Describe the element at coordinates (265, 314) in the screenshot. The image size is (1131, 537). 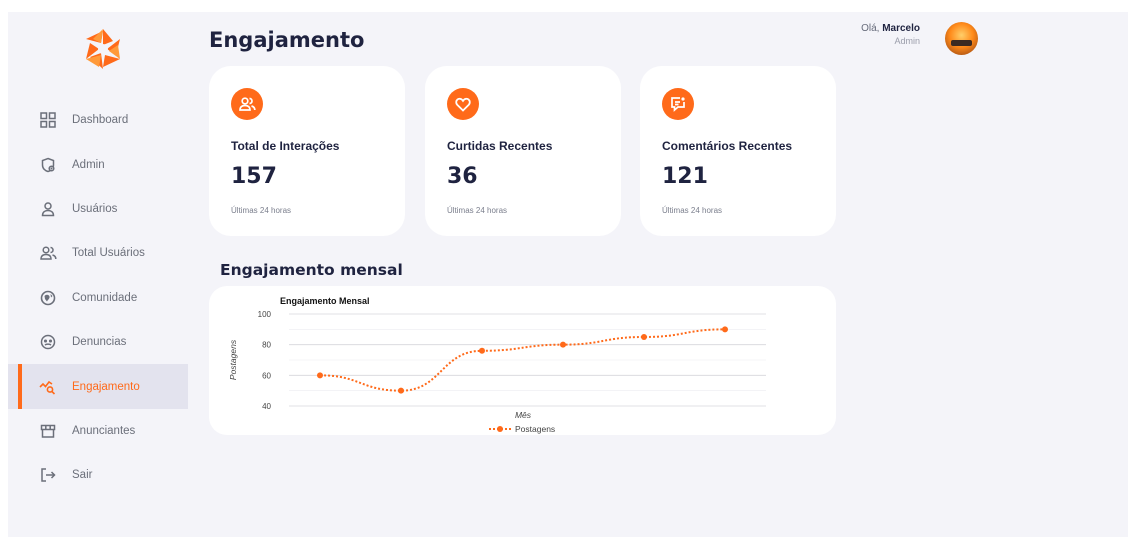
I see `y-tick-label: 100` at that location.